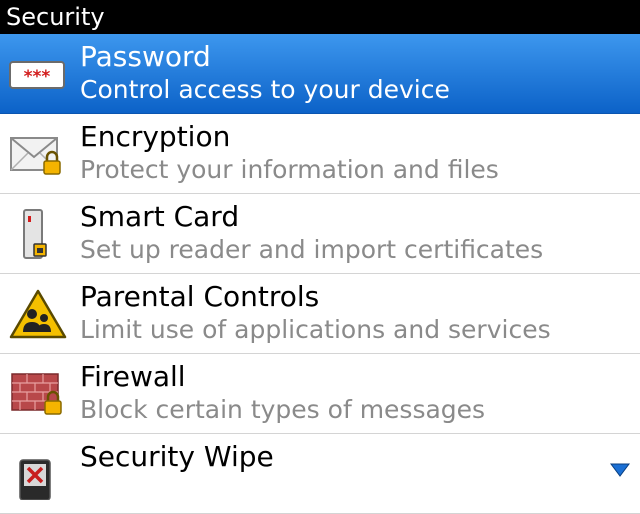  I want to click on password-icon: ***, so click(38, 74).